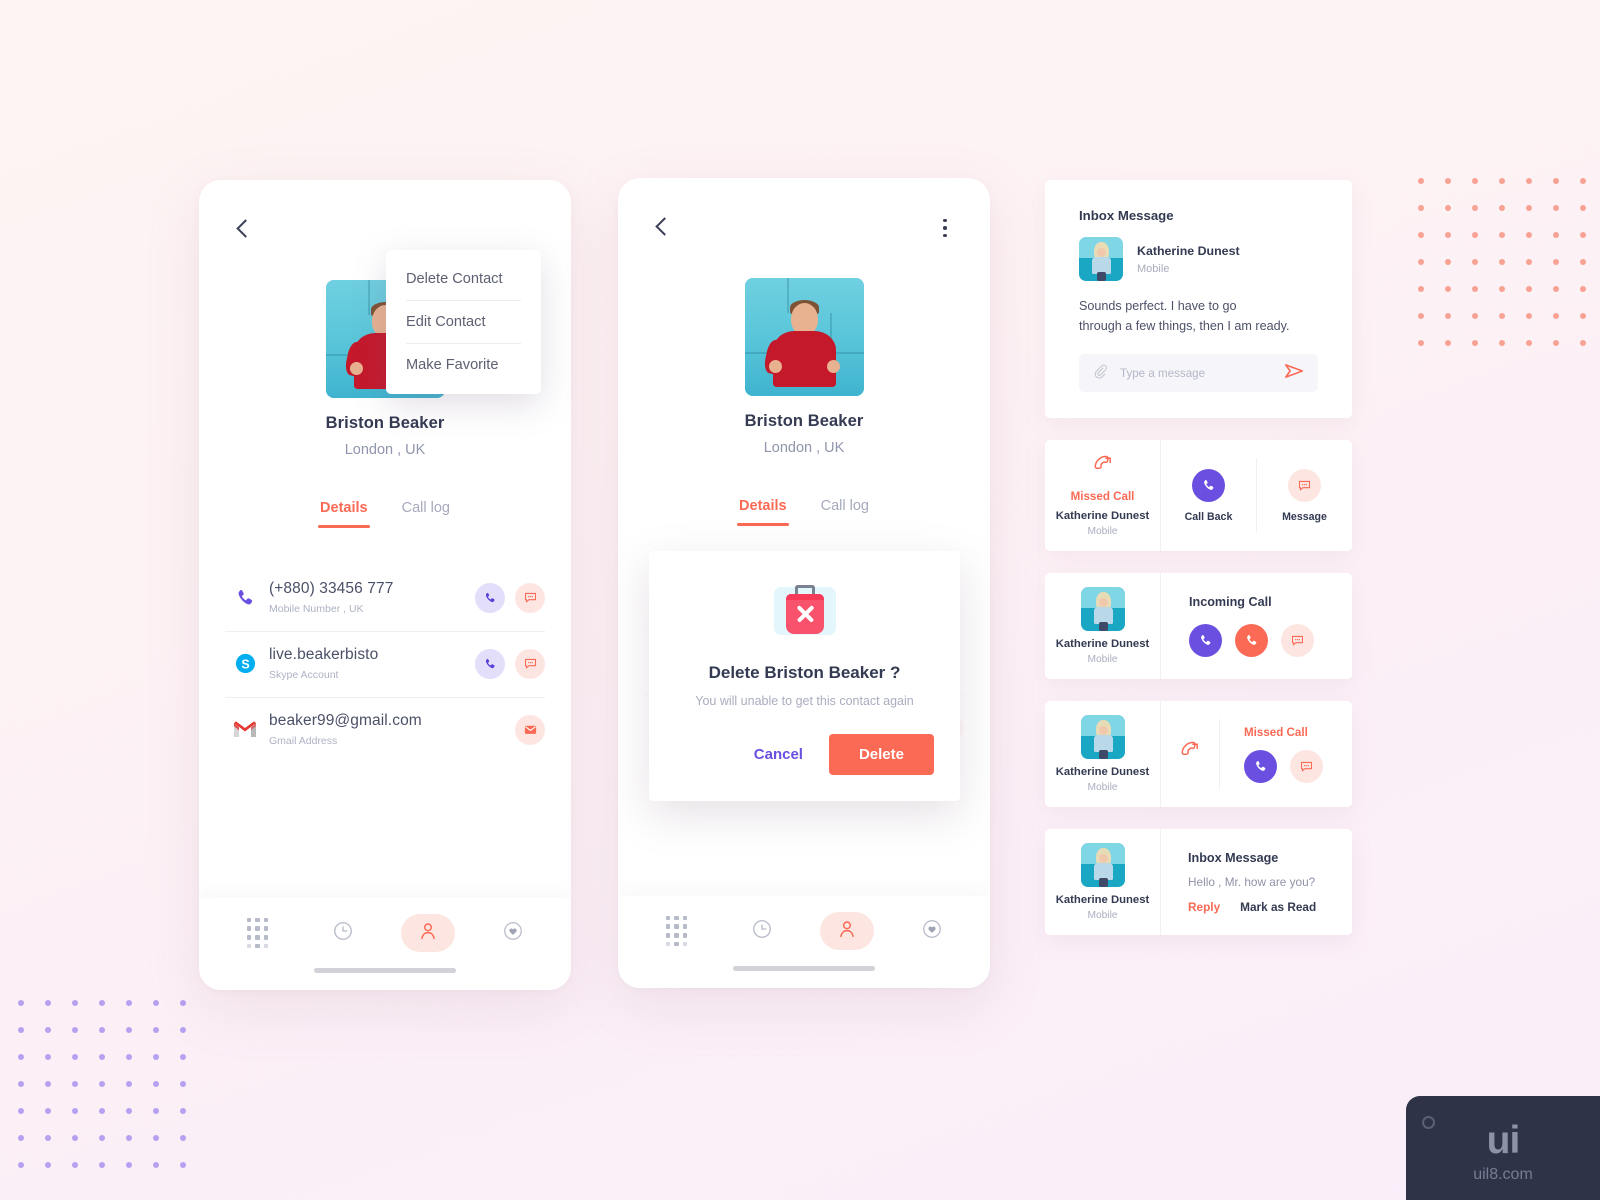 This screenshot has height=1200, width=1600. I want to click on message-preview: Hello , Mr. how are you?, so click(1252, 881).